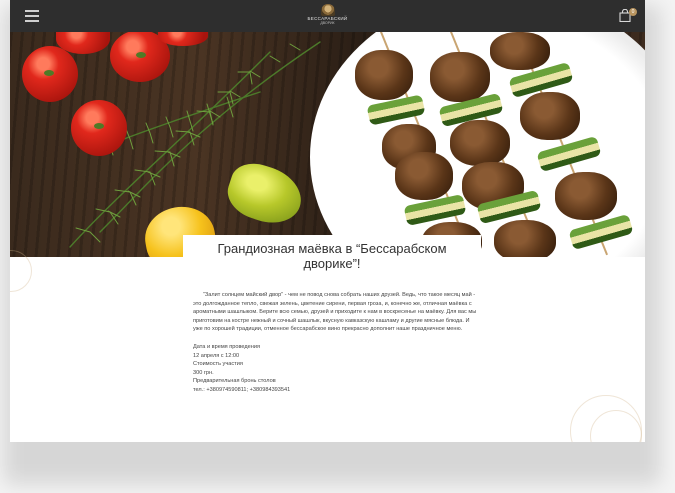 The width and height of the screenshot is (675, 493). I want to click on cart-count-badge: 0, so click(633, 12).